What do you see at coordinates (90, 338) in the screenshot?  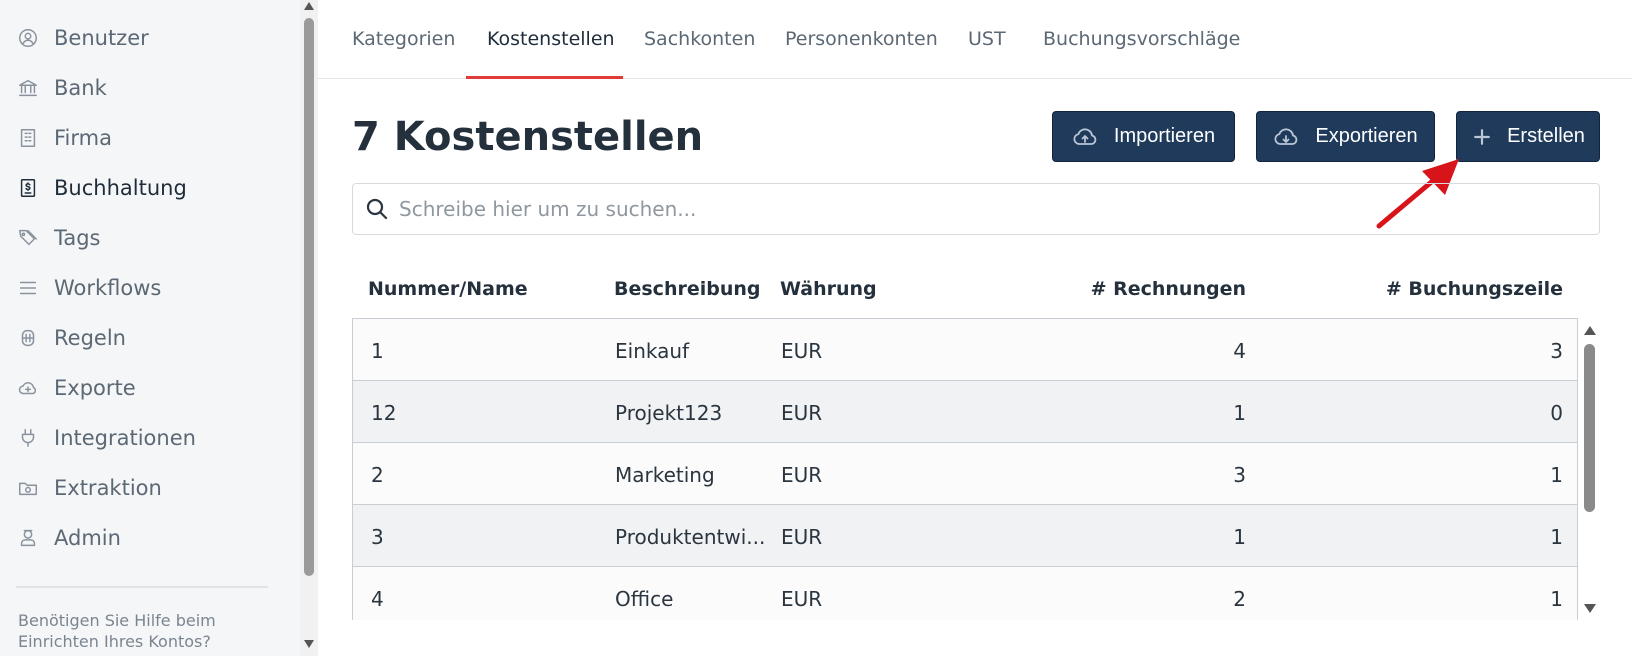 I see `sidebar-item-label: Regeln` at bounding box center [90, 338].